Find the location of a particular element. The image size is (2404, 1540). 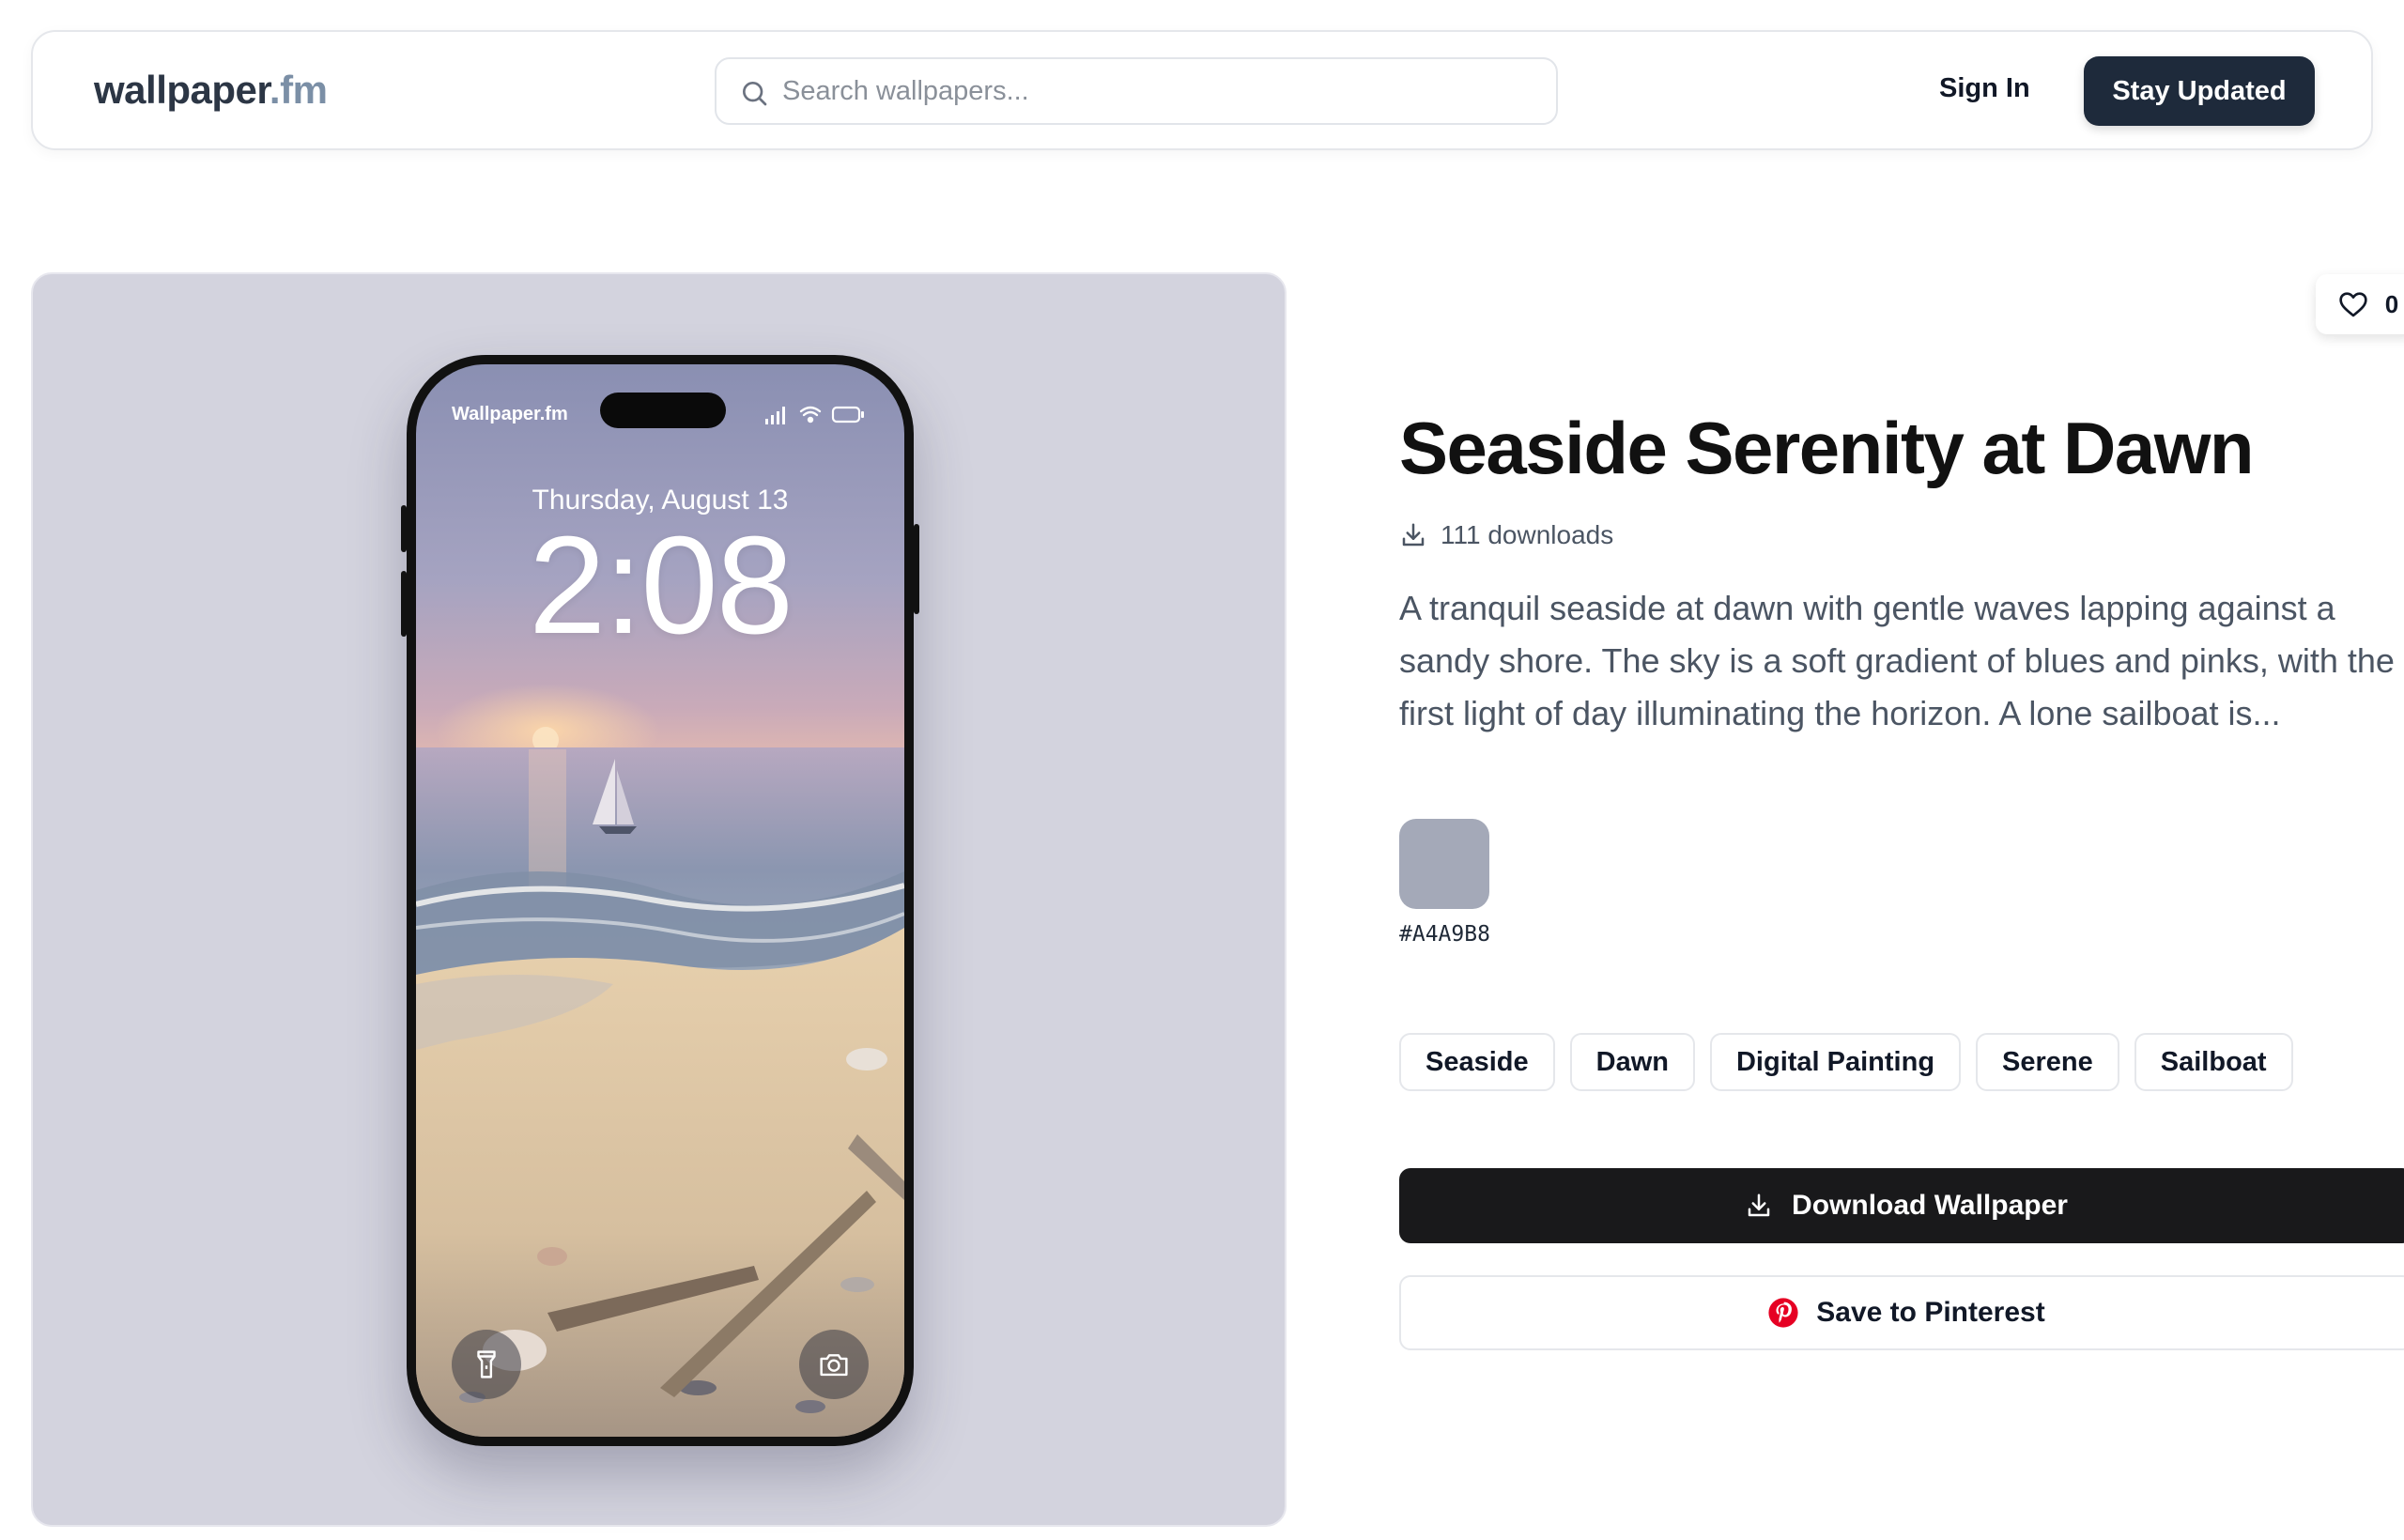

flashlight-icon is located at coordinates (486, 1364).